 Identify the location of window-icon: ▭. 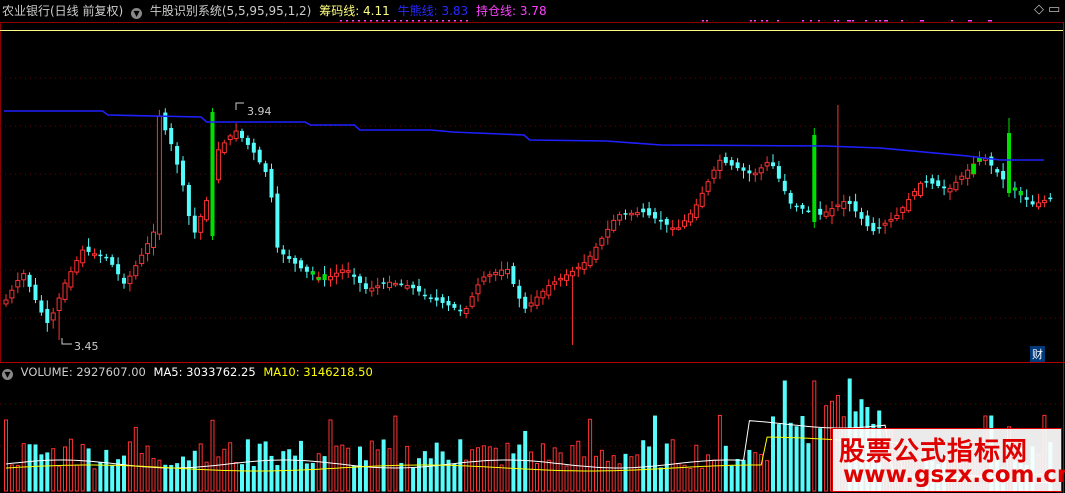
(1054, 9).